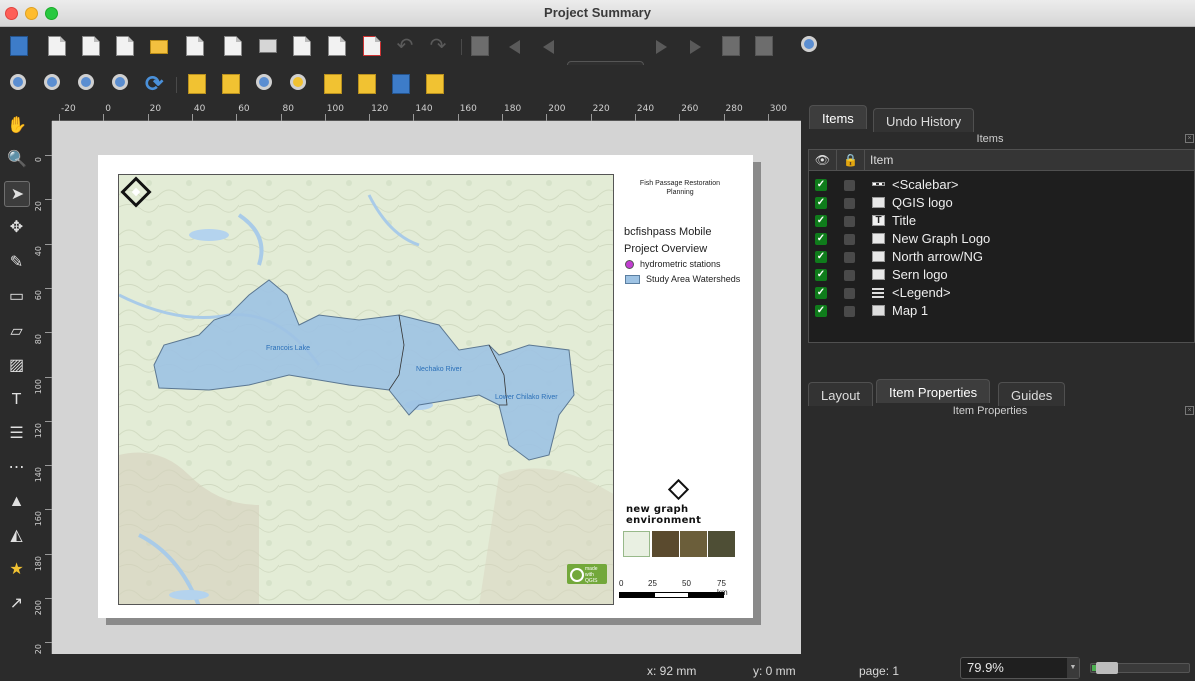 The width and height of the screenshot is (1195, 681). Describe the element at coordinates (233, 46) in the screenshot. I see `new-report-button` at that location.